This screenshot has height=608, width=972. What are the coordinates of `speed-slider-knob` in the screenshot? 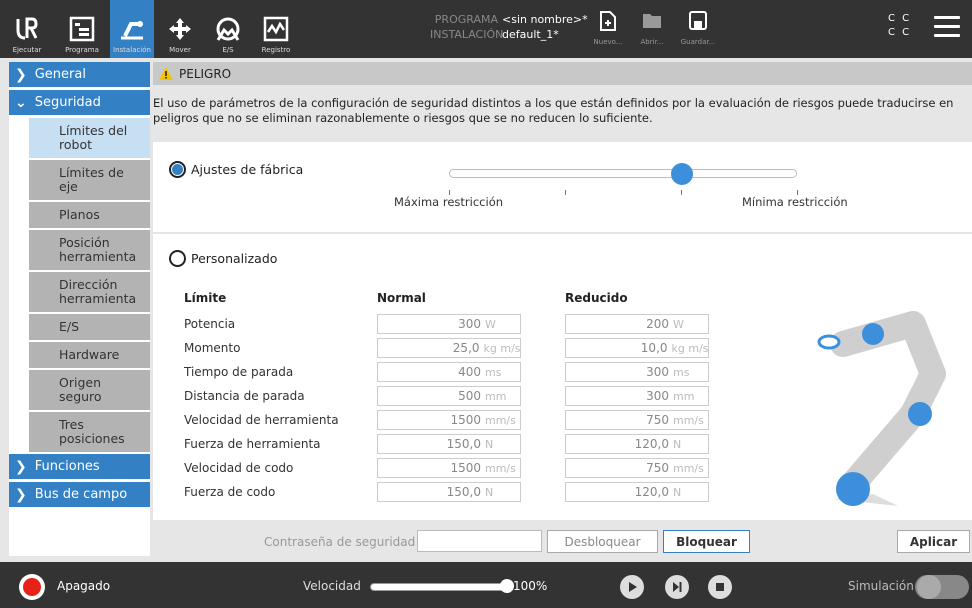 It's located at (507, 586).